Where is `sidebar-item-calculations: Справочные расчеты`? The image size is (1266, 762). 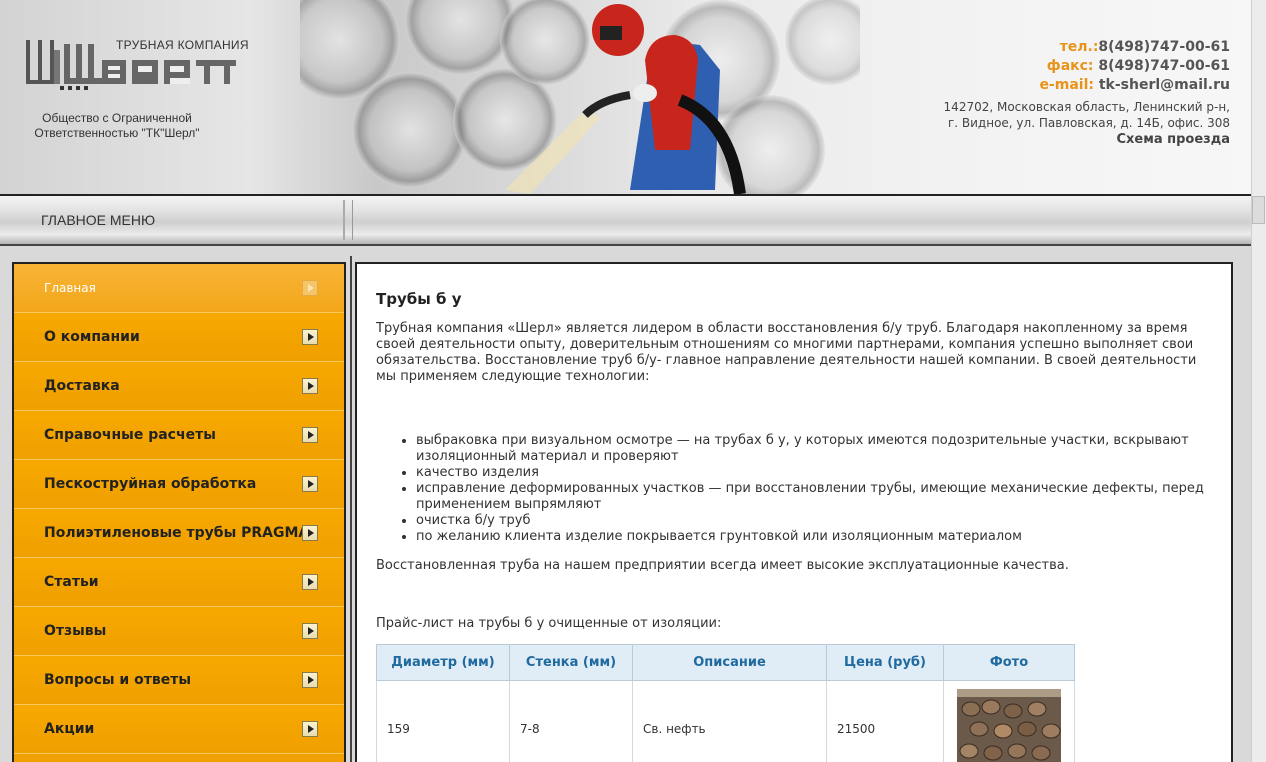
sidebar-item-calculations: Справочные расчеты is located at coordinates (179, 435).